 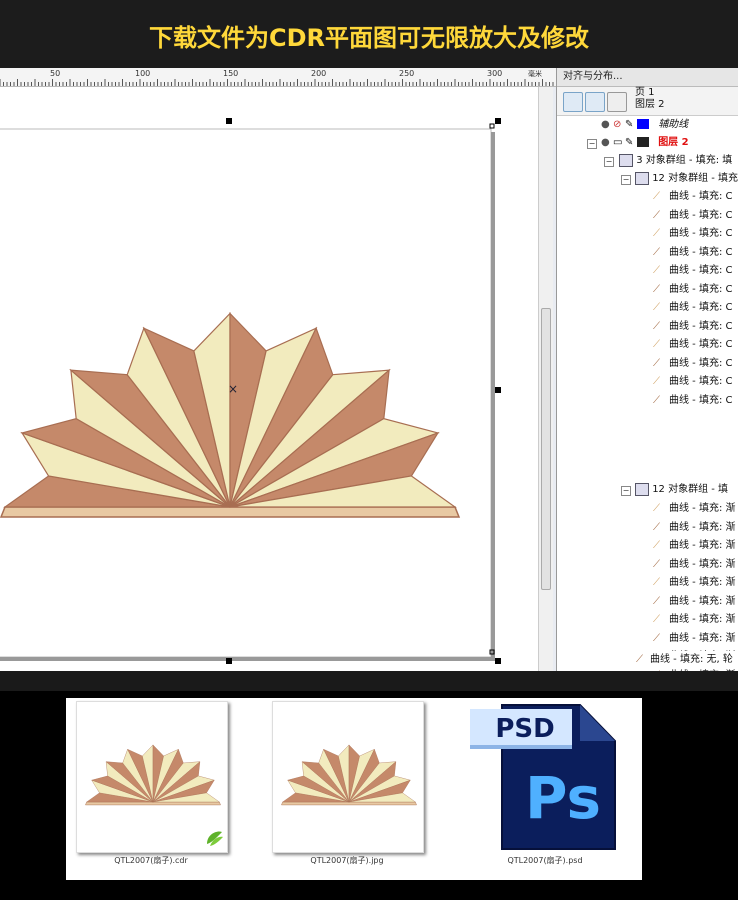 I want to click on jpg-preview-svg, so click(x=349, y=775).